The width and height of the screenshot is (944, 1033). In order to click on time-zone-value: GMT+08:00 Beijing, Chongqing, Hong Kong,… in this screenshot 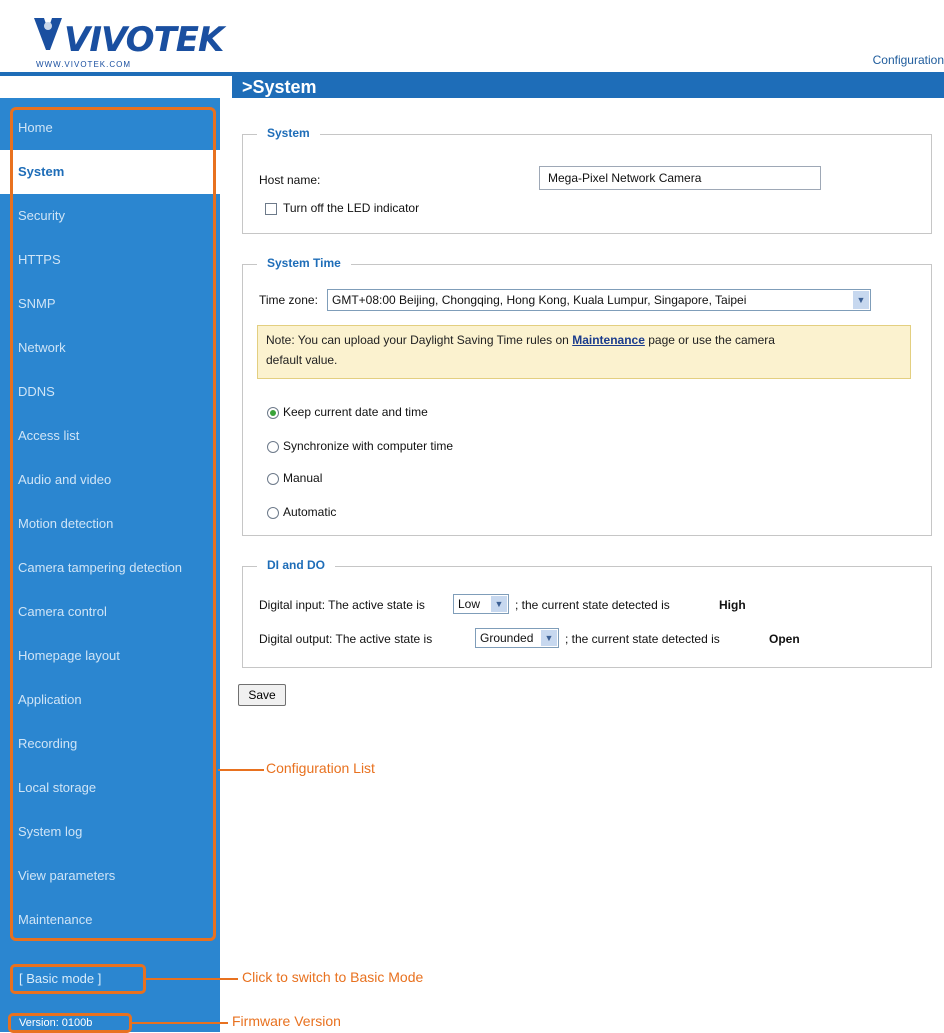, I will do `click(539, 300)`.